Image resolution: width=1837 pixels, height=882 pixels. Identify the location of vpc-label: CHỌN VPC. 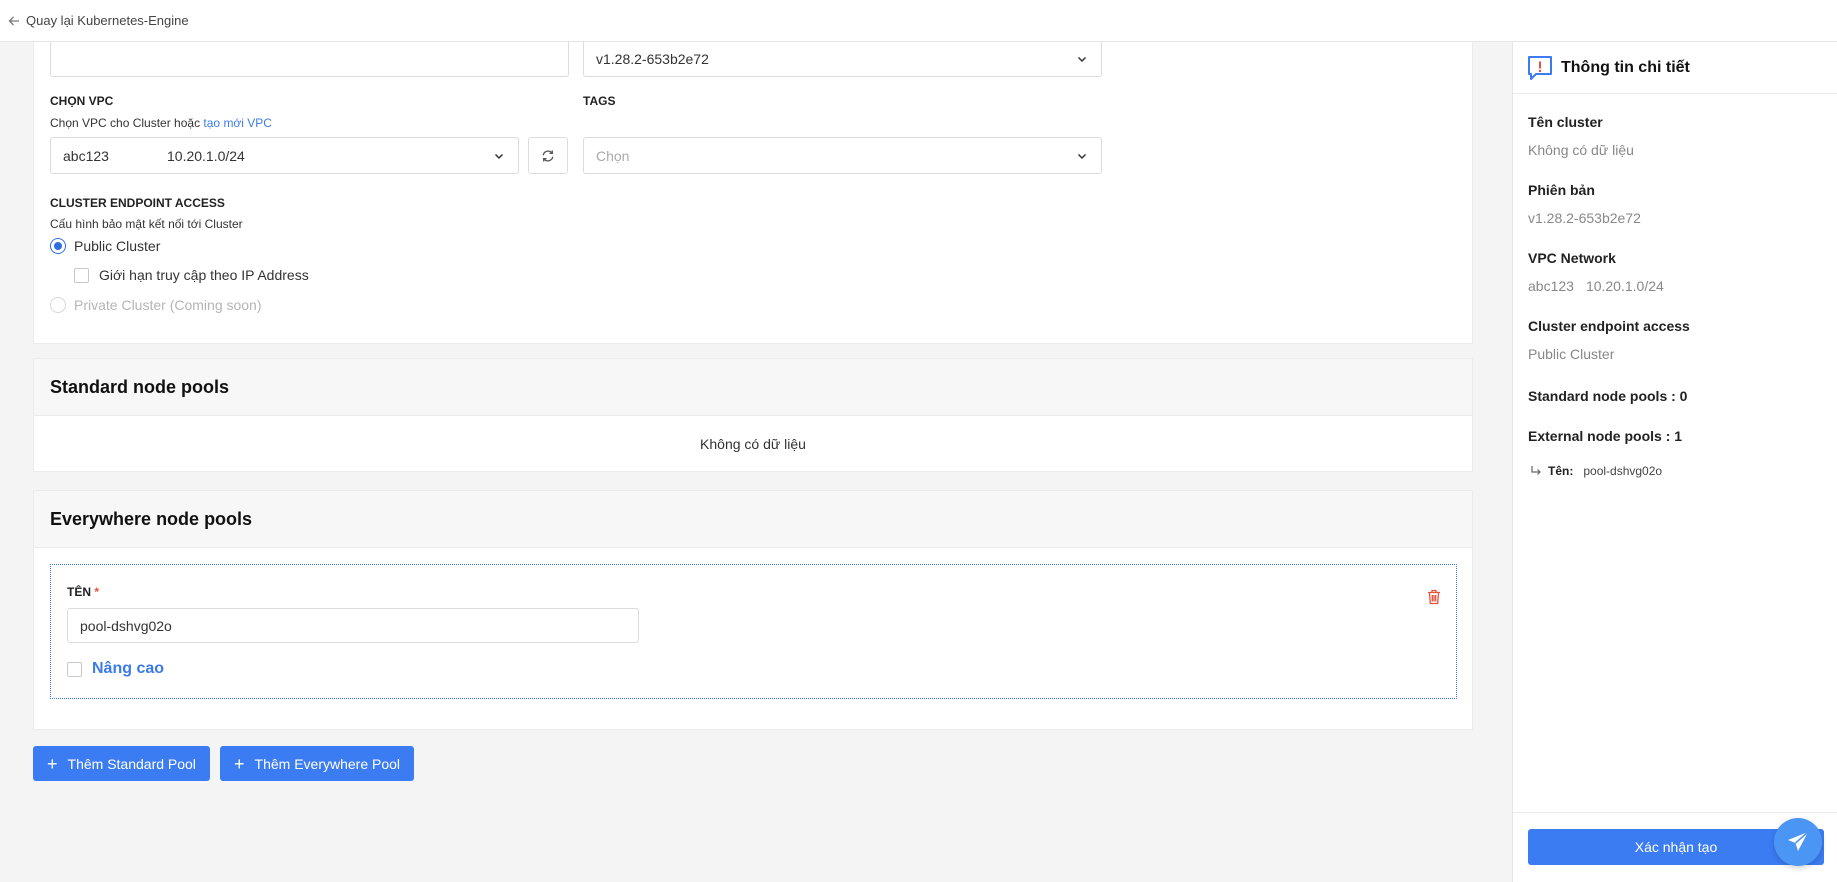
(82, 101).